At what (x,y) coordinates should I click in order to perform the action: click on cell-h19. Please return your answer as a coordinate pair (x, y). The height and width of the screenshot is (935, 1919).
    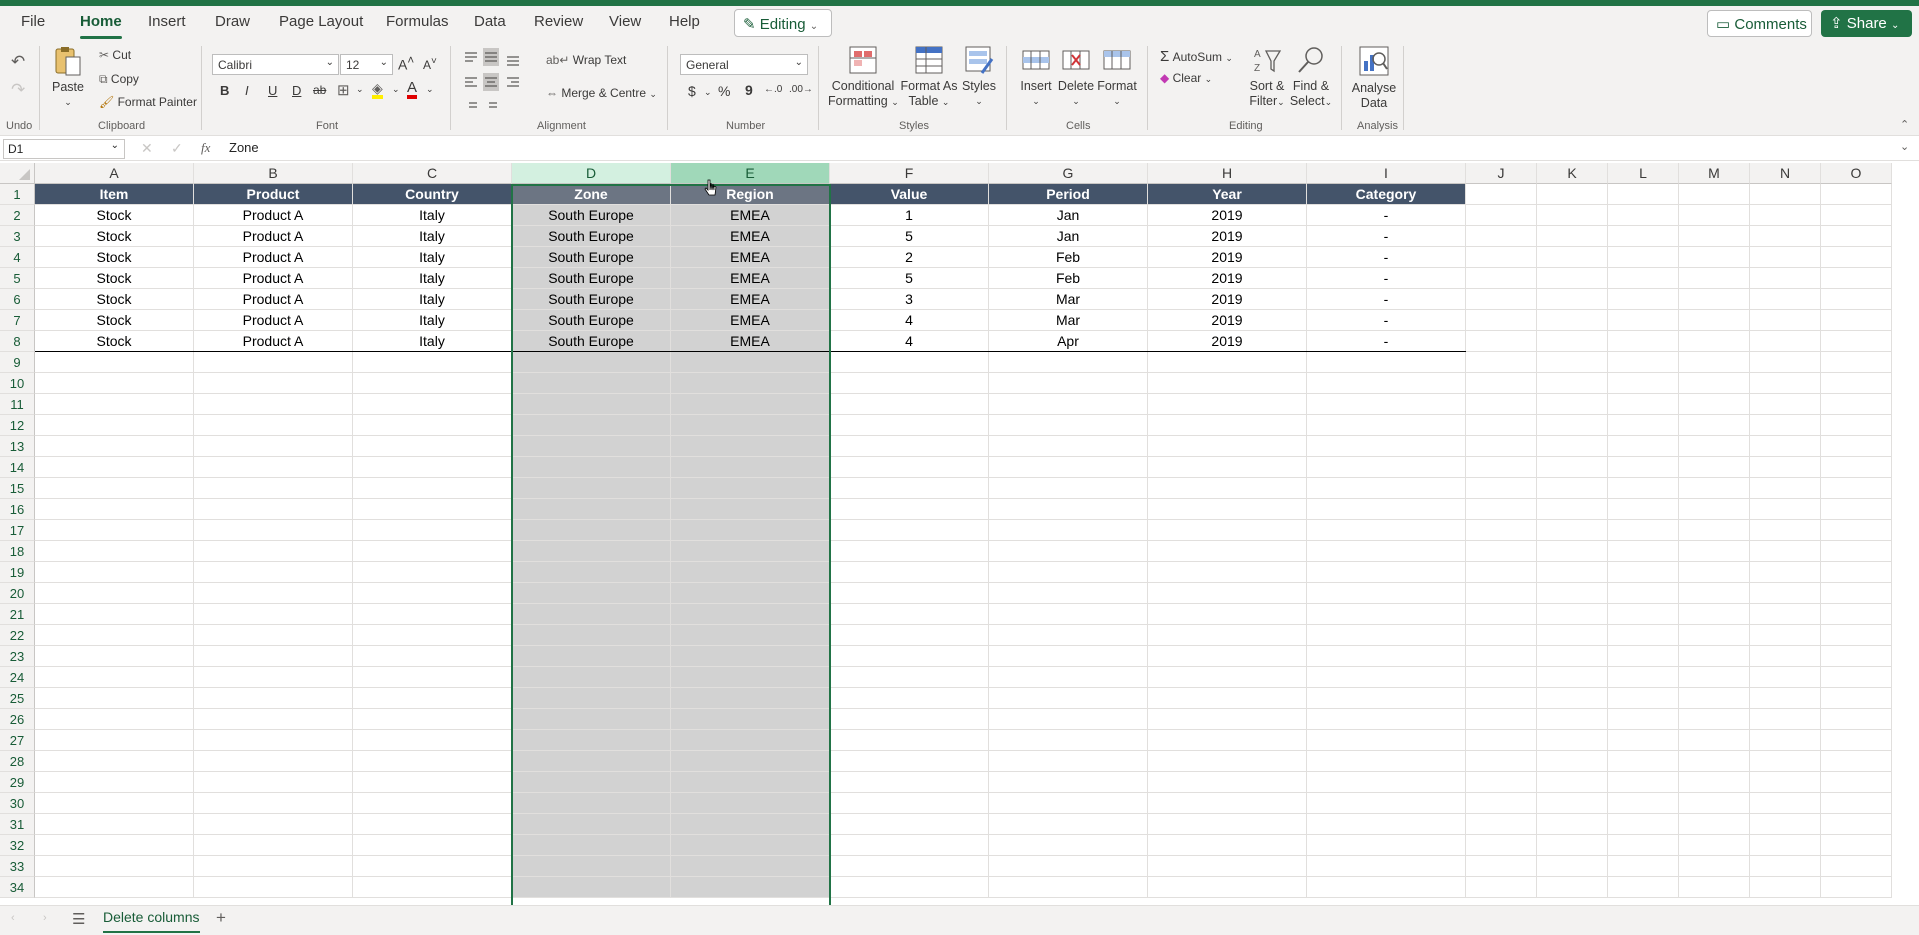
    Looking at the image, I should click on (1227, 572).